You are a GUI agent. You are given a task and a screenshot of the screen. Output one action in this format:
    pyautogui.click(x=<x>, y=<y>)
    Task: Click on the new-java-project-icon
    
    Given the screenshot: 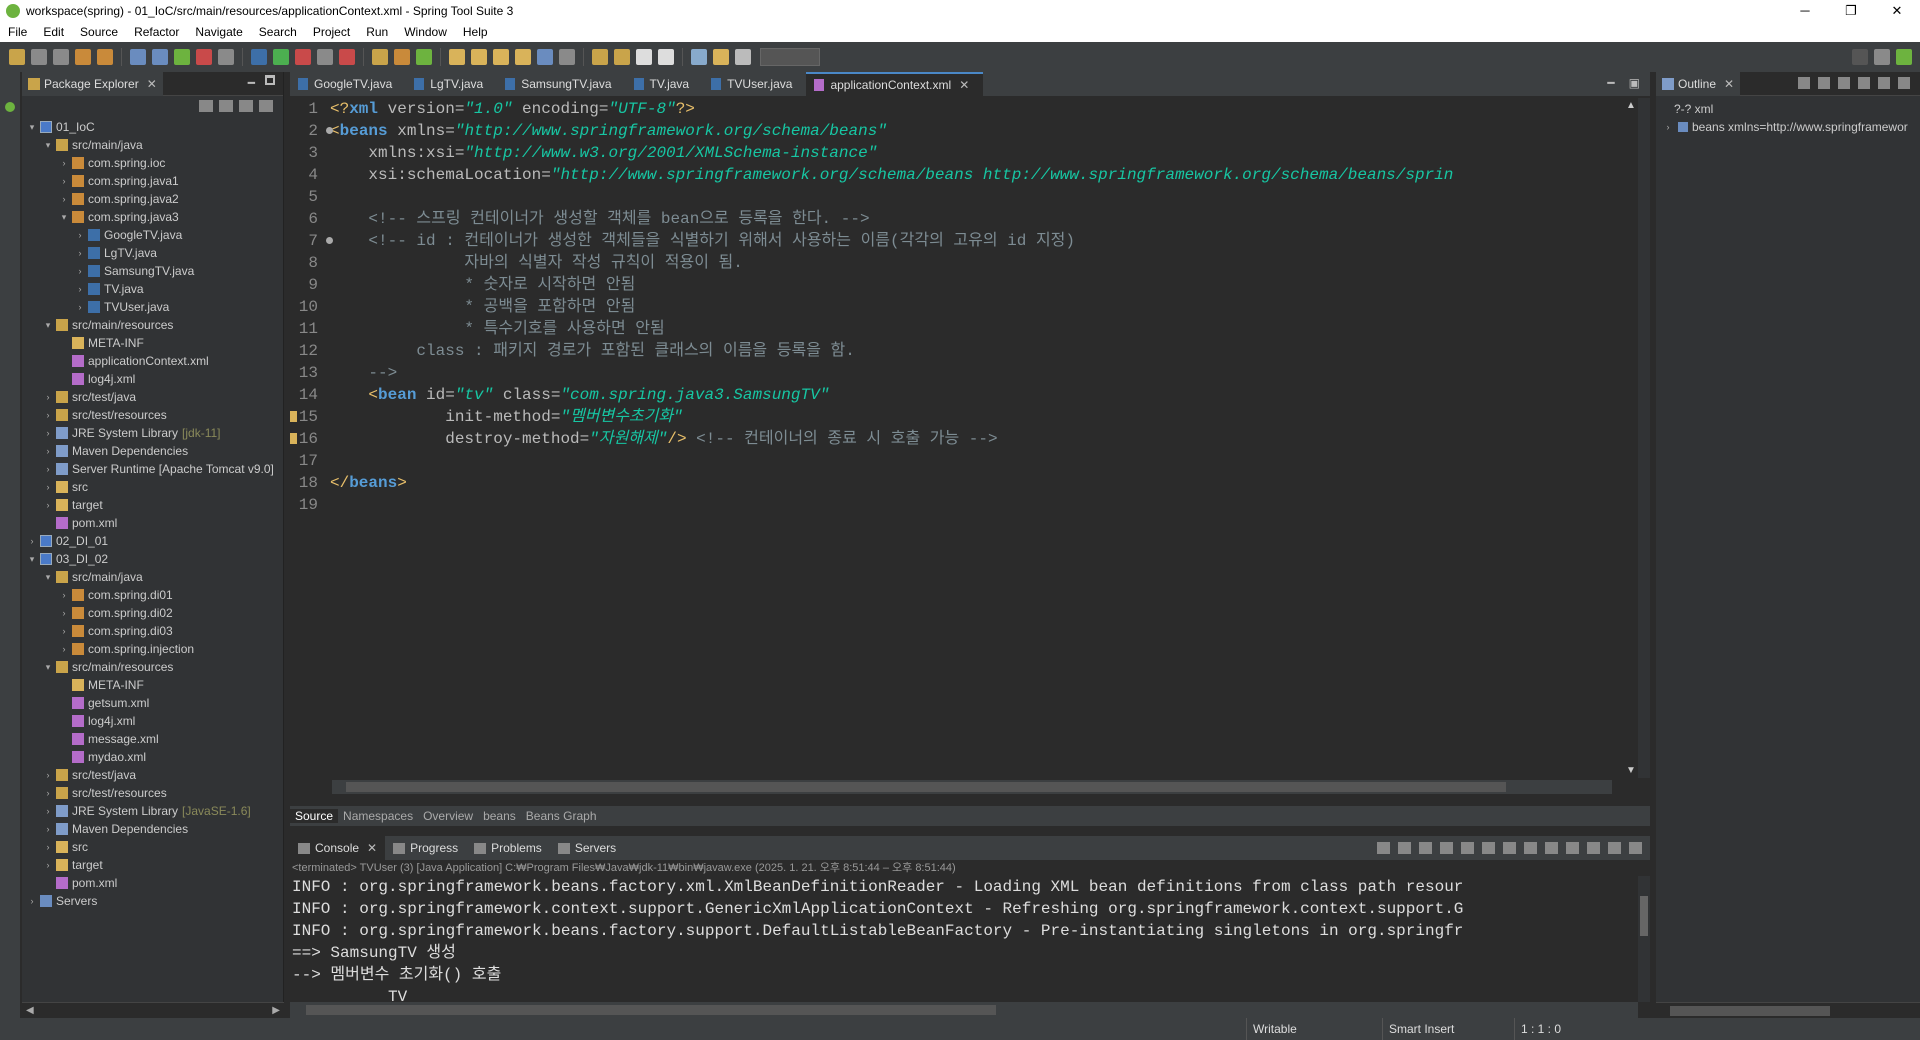 What is the action you would take?
    pyautogui.click(x=380, y=57)
    